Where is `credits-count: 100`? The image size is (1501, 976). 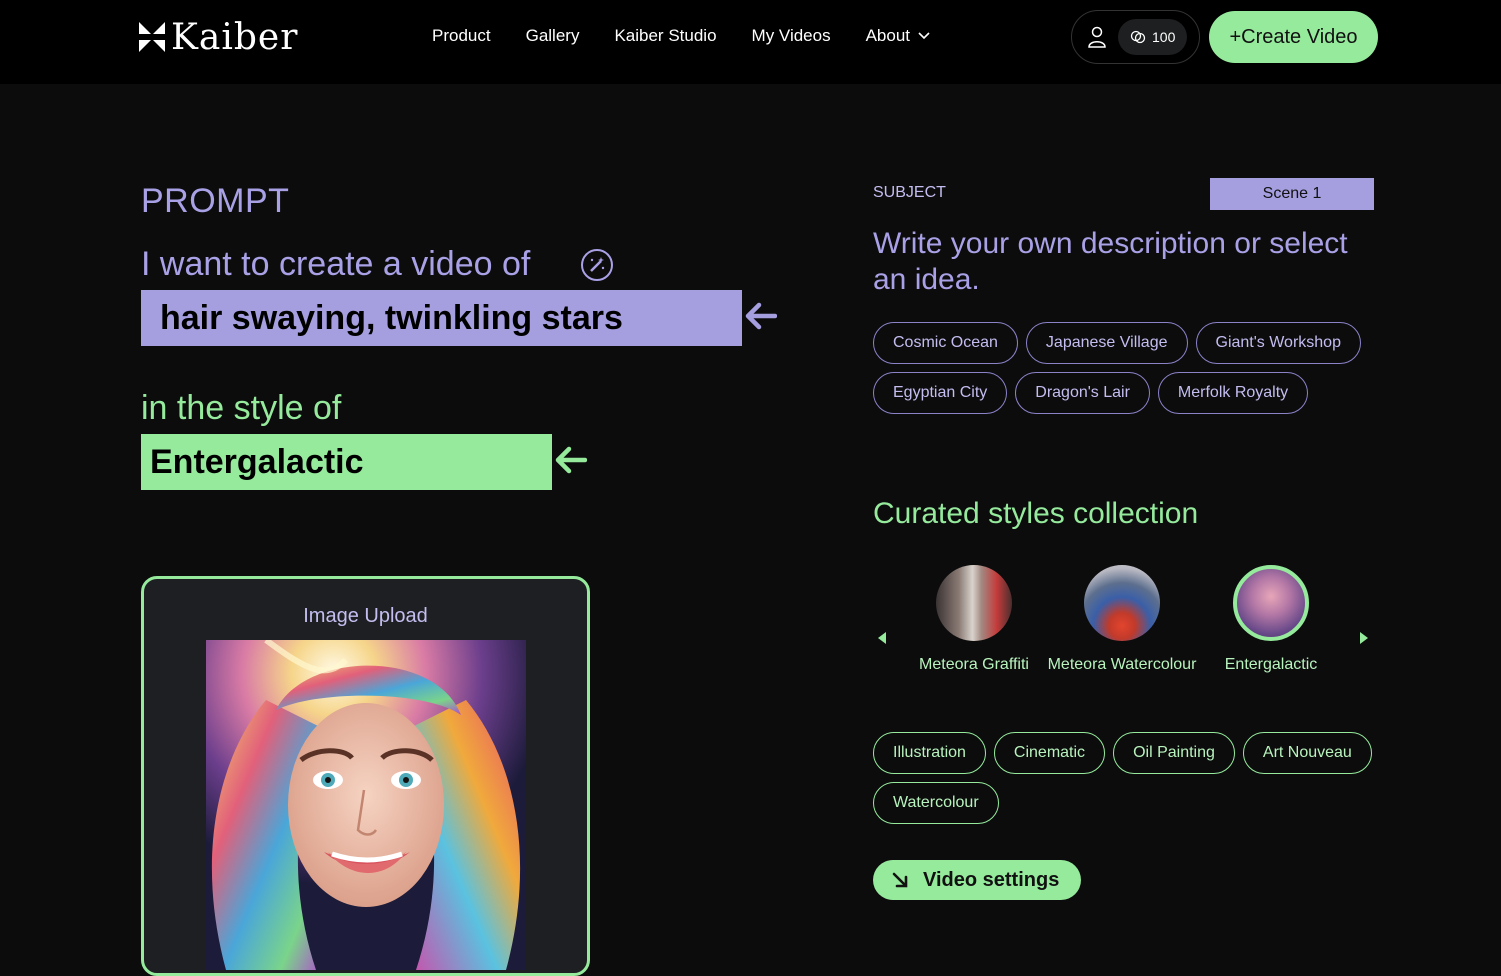 credits-count: 100 is located at coordinates (1164, 37).